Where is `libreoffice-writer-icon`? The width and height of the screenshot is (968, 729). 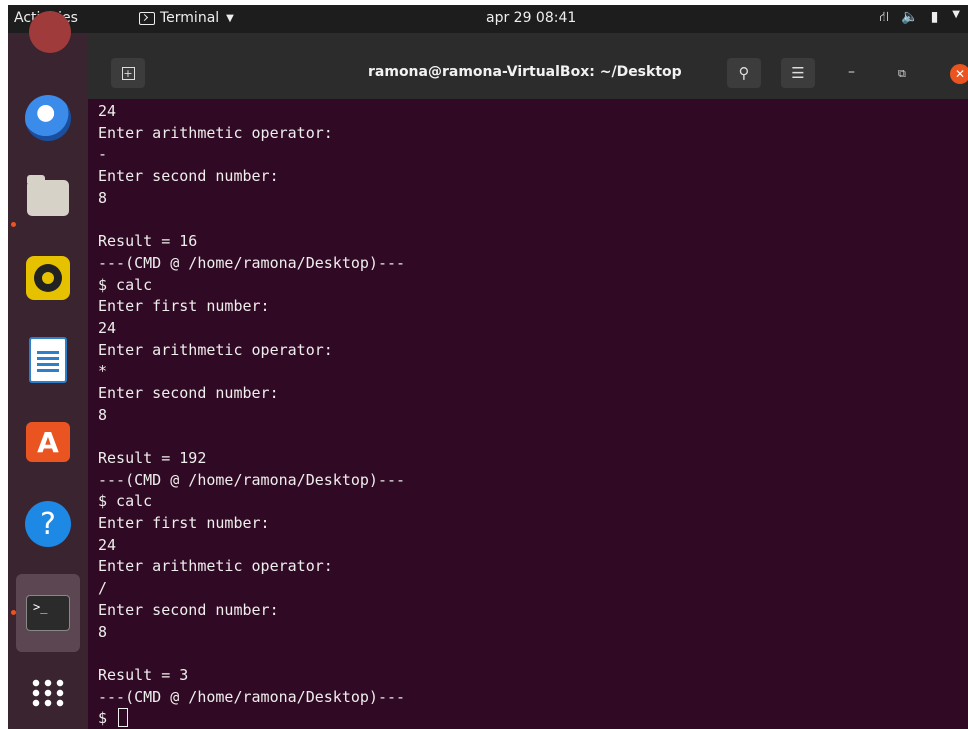
libreoffice-writer-icon is located at coordinates (48, 360).